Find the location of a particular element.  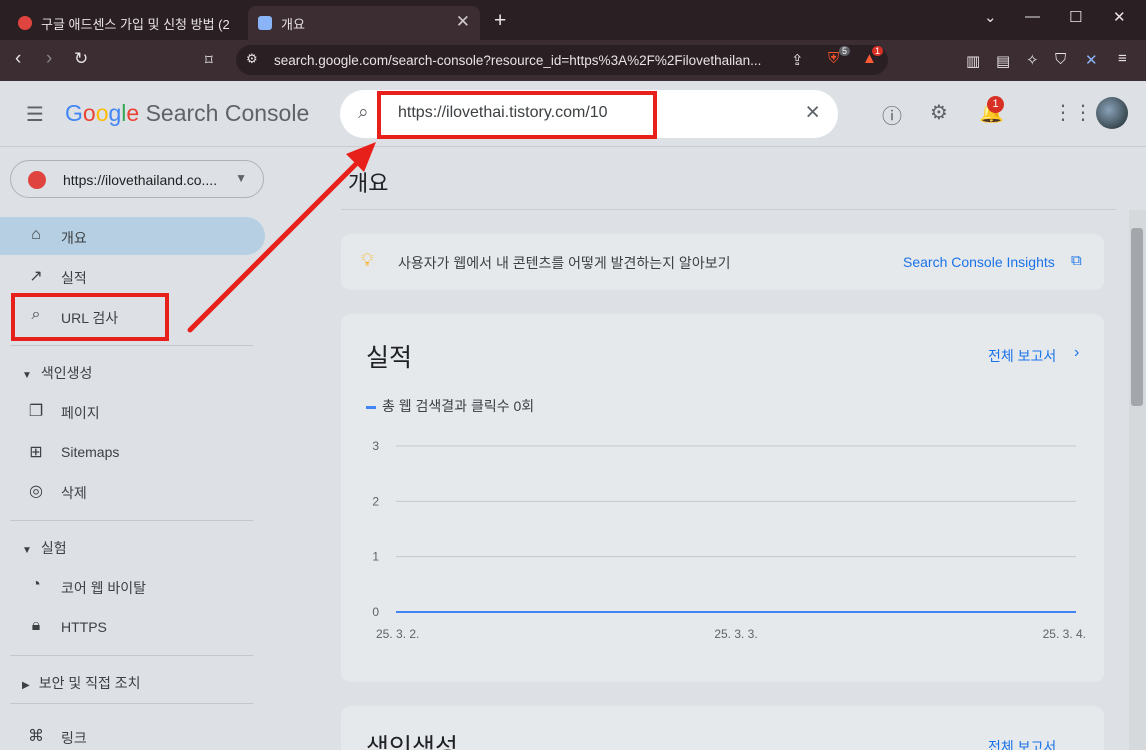

leo-ai-icon: ✧ is located at coordinates (1032, 60).